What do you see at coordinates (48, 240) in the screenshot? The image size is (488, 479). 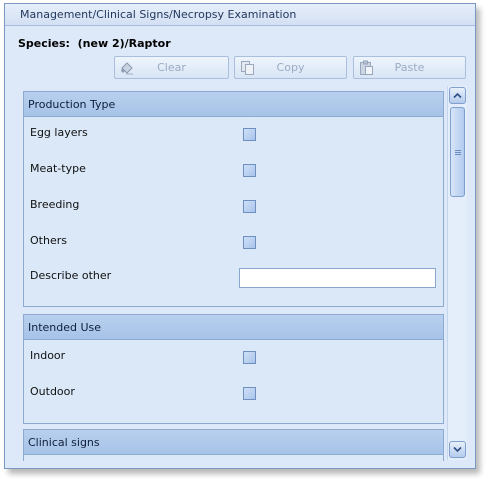 I see `others-label: Others` at bounding box center [48, 240].